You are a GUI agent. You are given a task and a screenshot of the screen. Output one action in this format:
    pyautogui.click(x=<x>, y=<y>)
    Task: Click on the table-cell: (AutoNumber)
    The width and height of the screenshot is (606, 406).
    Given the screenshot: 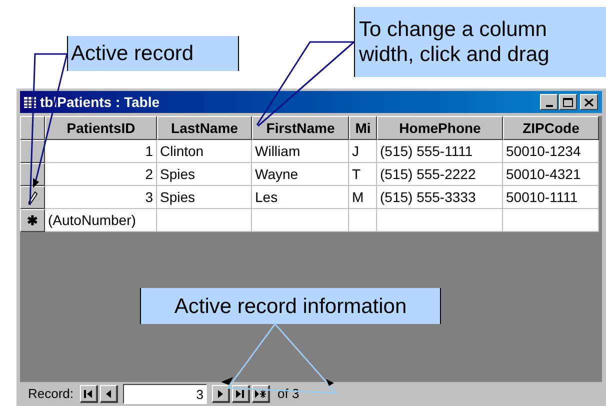 What is the action you would take?
    pyautogui.click(x=101, y=220)
    